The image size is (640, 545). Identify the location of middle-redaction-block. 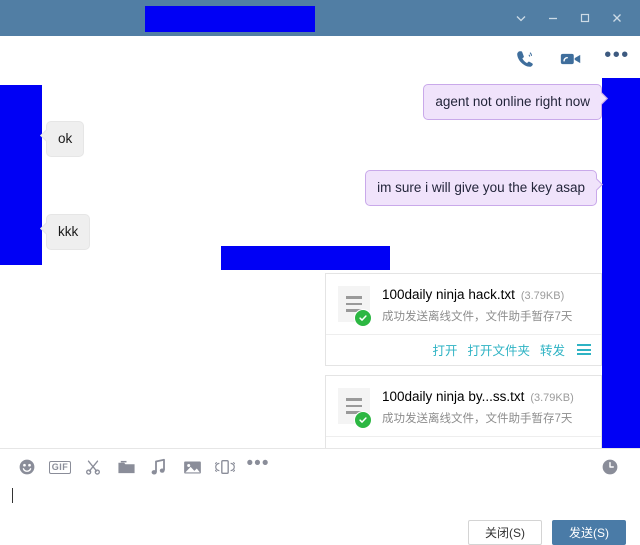
(305, 258).